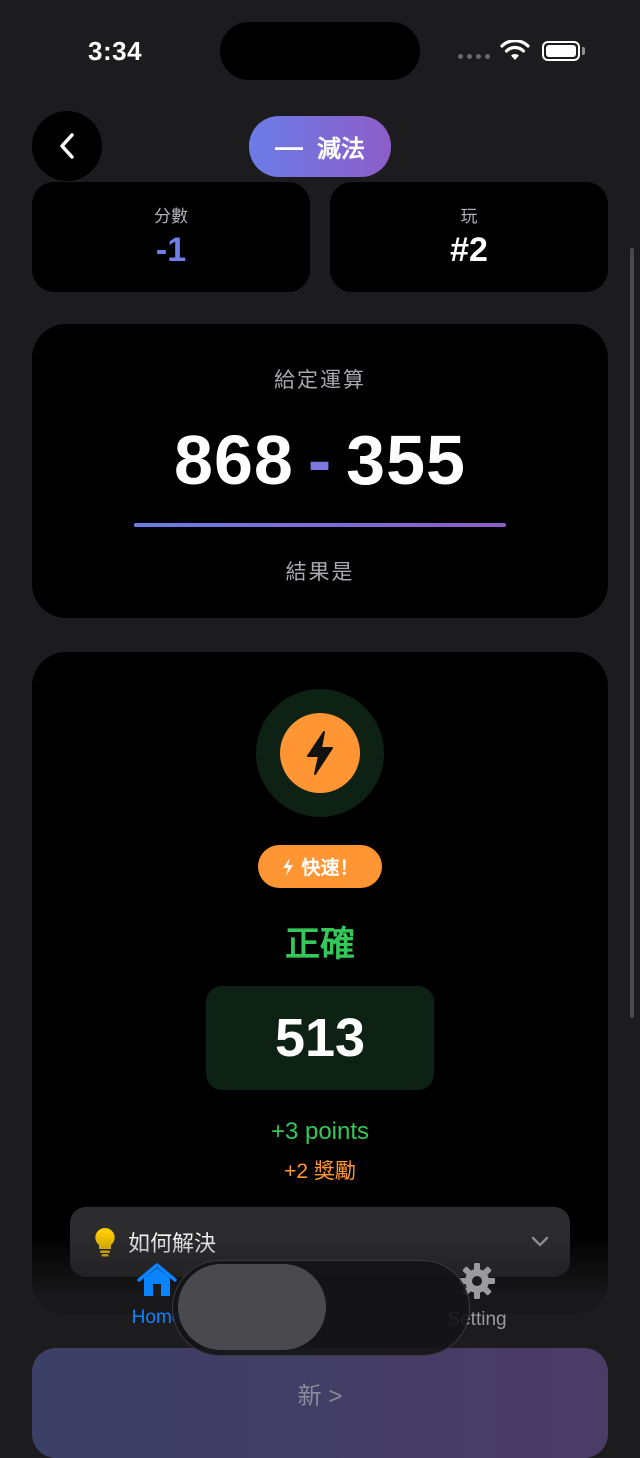 The image size is (640, 1458). I want to click on mode-pill: — 減法, so click(320, 146).